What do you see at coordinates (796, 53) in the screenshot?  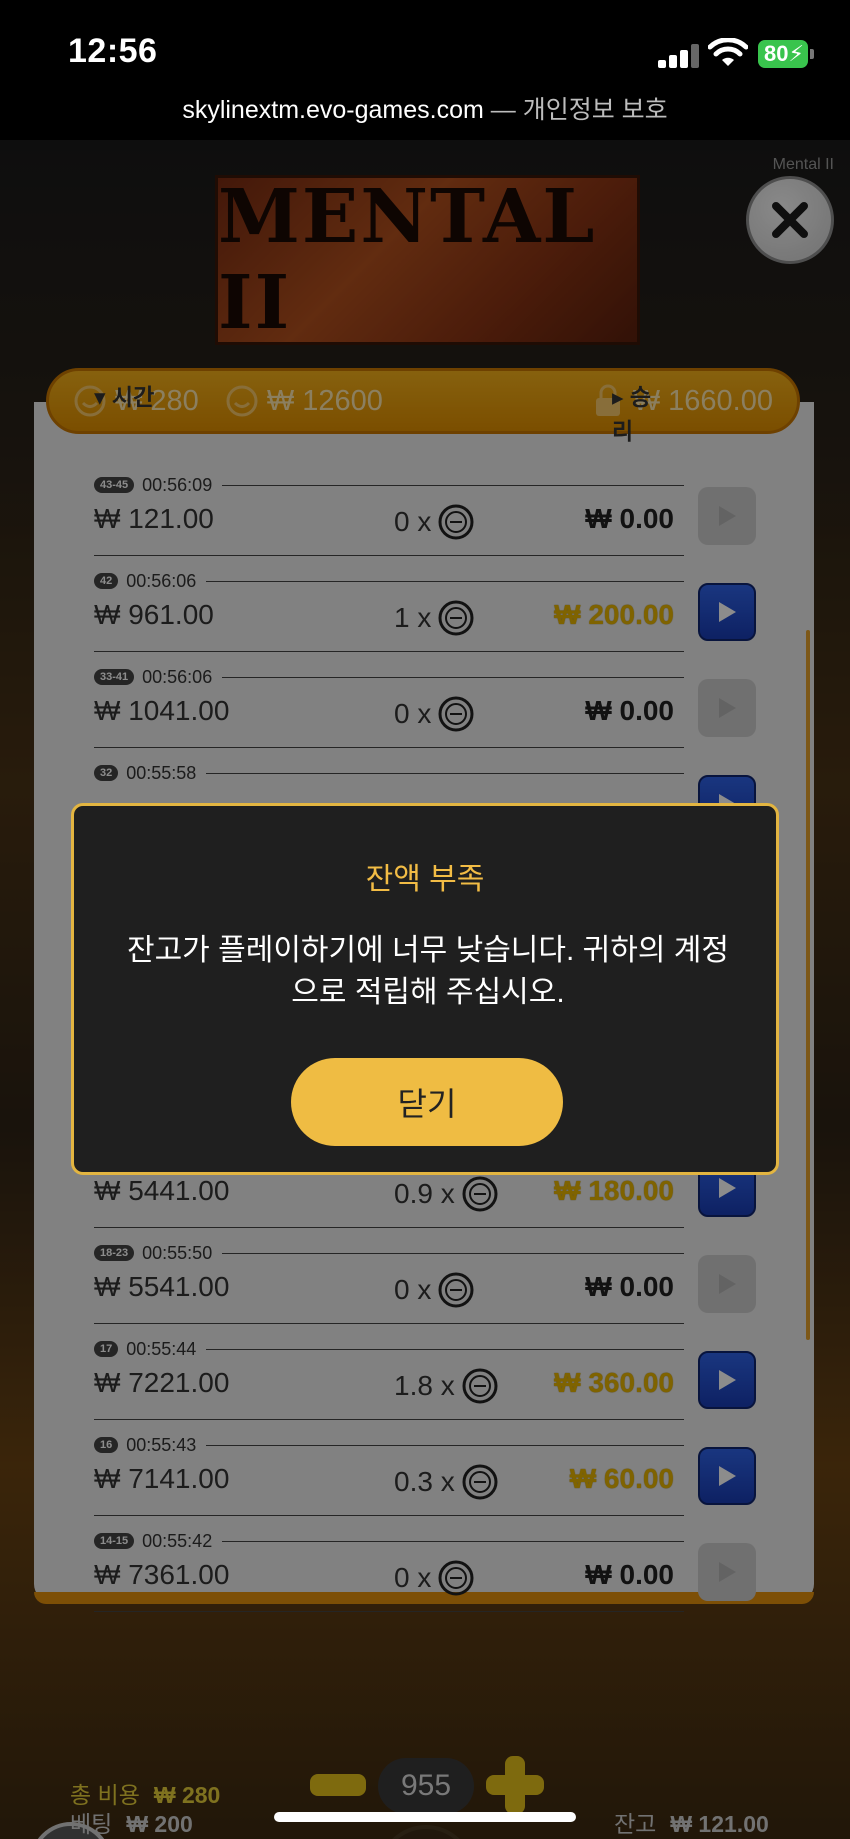 I see `charging-icon: ⚡` at bounding box center [796, 53].